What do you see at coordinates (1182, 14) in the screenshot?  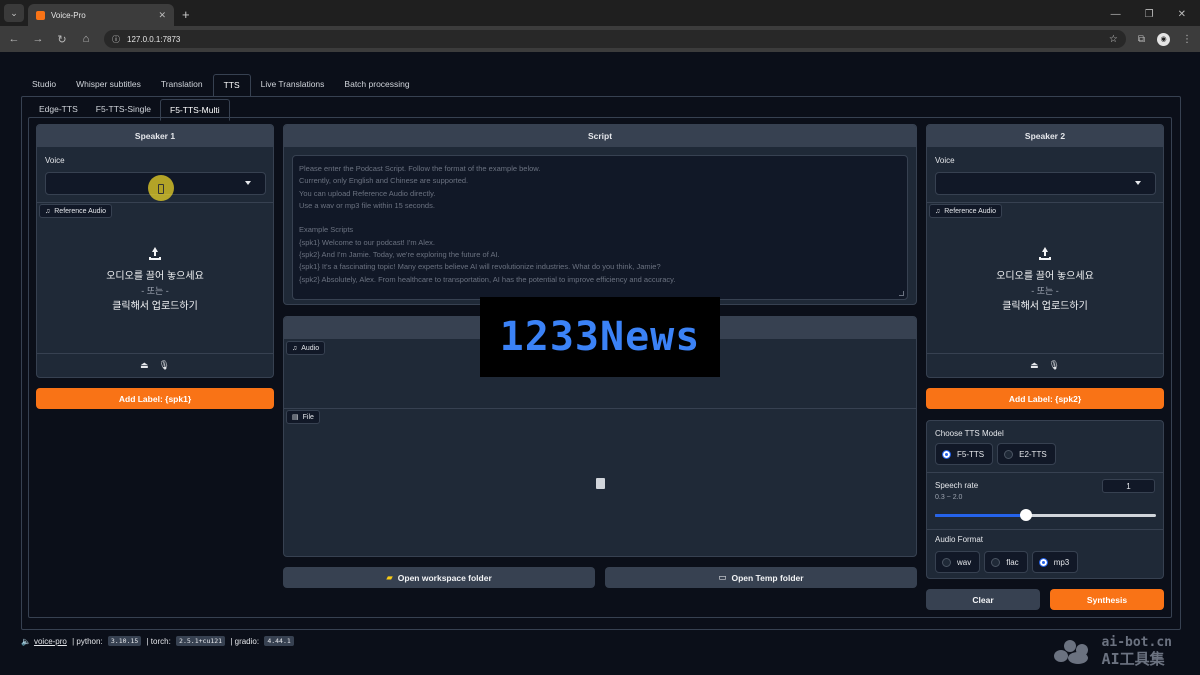 I see `window-close-icon: ✕` at bounding box center [1182, 14].